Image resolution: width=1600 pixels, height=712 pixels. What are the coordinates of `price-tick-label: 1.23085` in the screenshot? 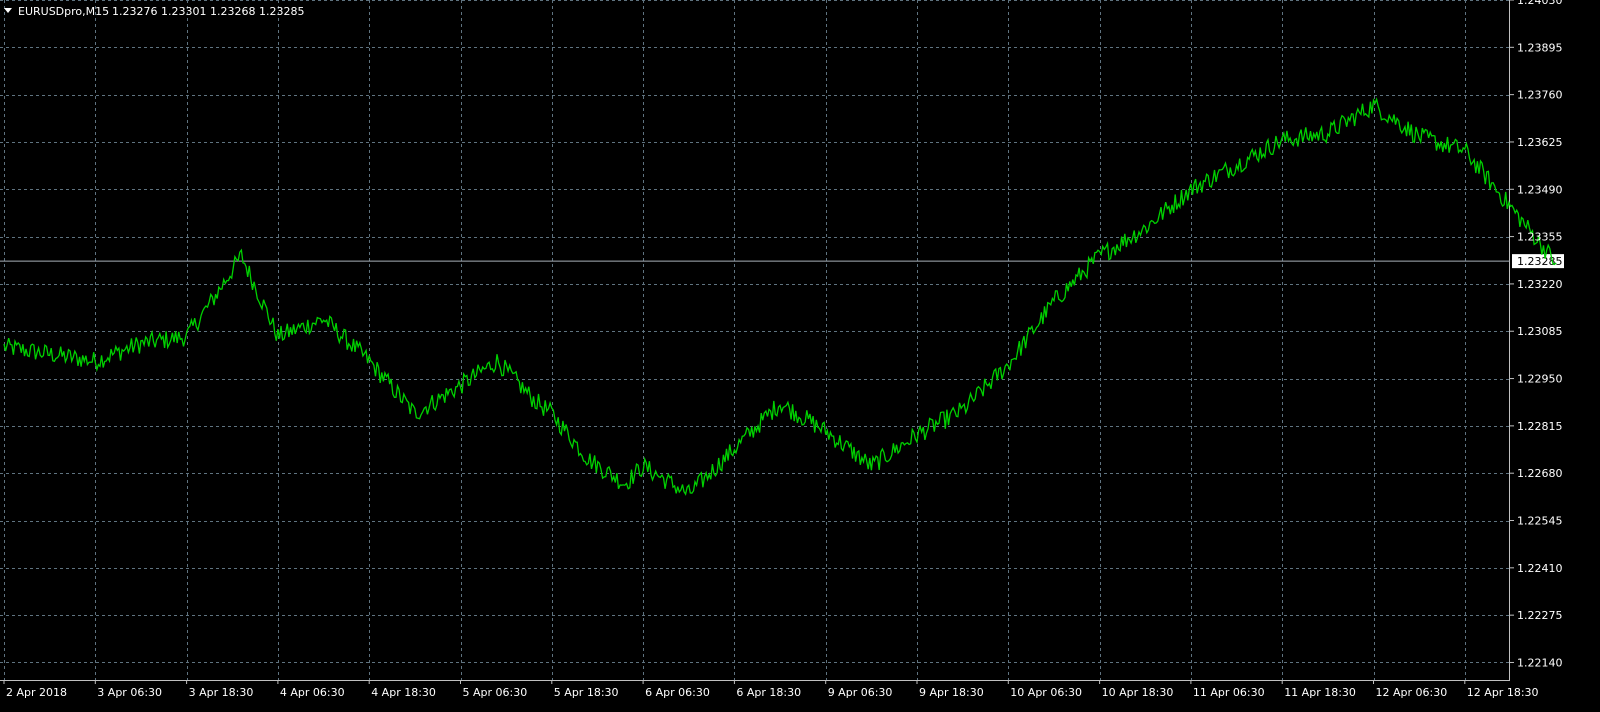 It's located at (1540, 331).